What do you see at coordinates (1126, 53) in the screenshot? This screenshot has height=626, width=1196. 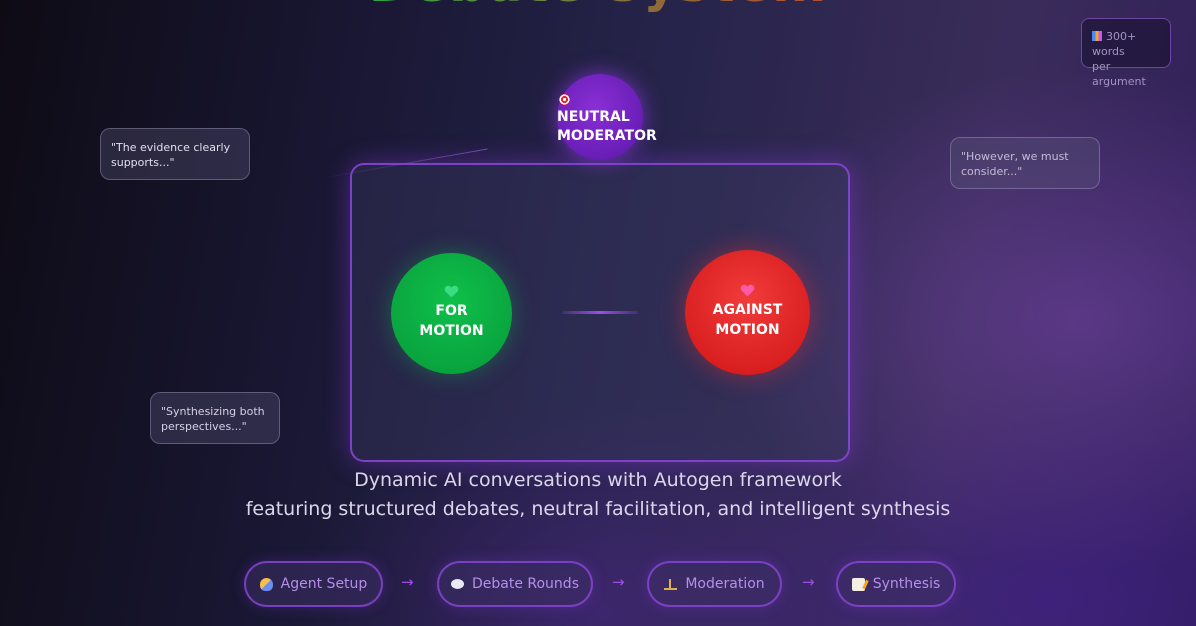 I see `stat-badge: 300+ words per argument` at bounding box center [1126, 53].